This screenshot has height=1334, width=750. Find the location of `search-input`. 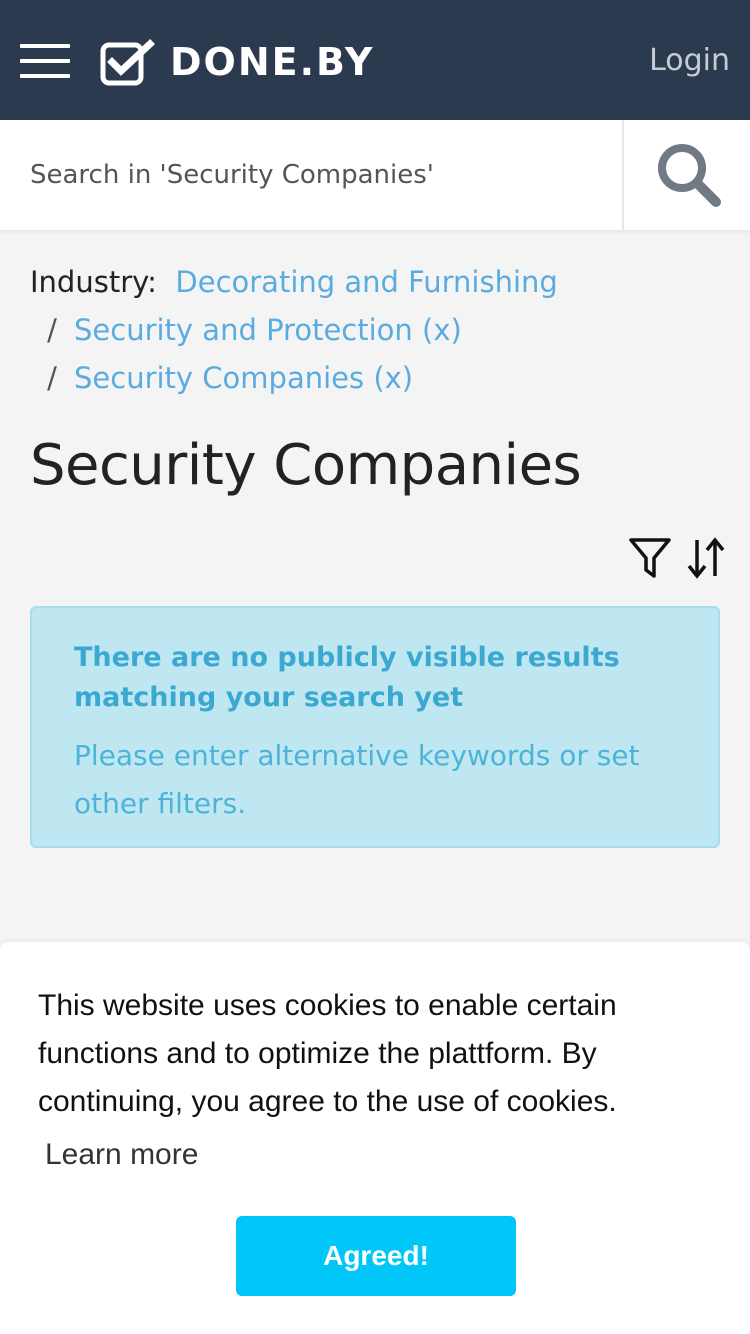

search-input is located at coordinates (311, 175).